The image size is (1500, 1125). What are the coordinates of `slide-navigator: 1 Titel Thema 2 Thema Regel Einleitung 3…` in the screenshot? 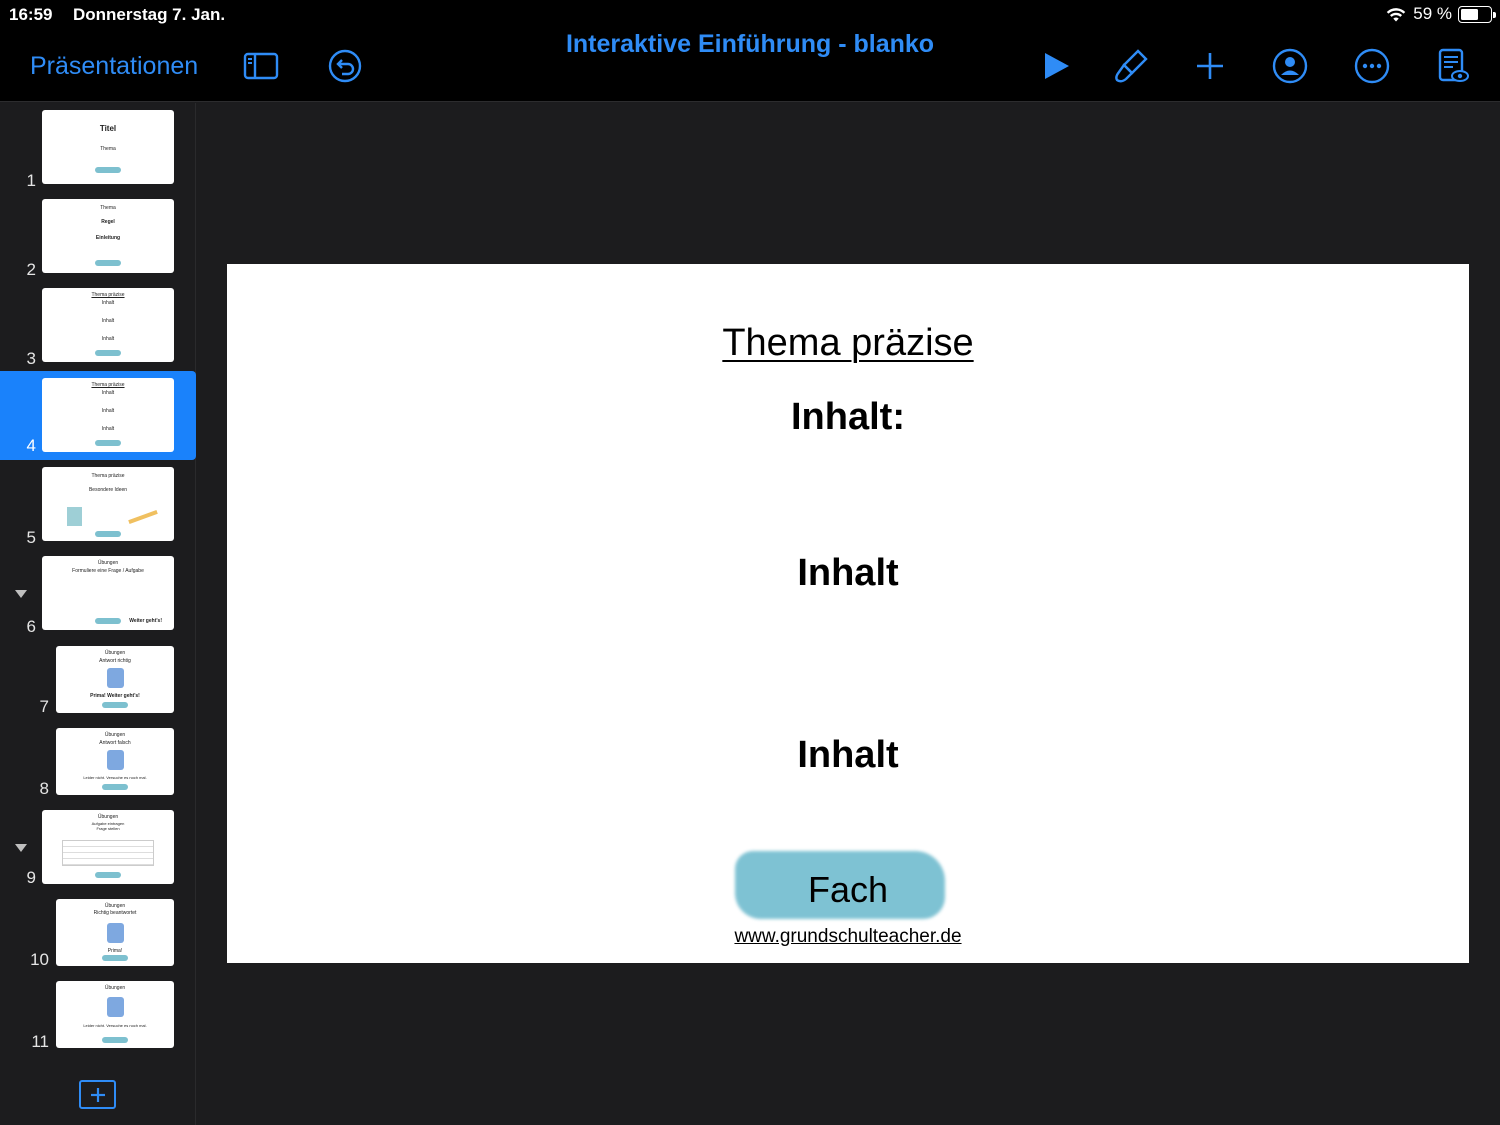 It's located at (98, 614).